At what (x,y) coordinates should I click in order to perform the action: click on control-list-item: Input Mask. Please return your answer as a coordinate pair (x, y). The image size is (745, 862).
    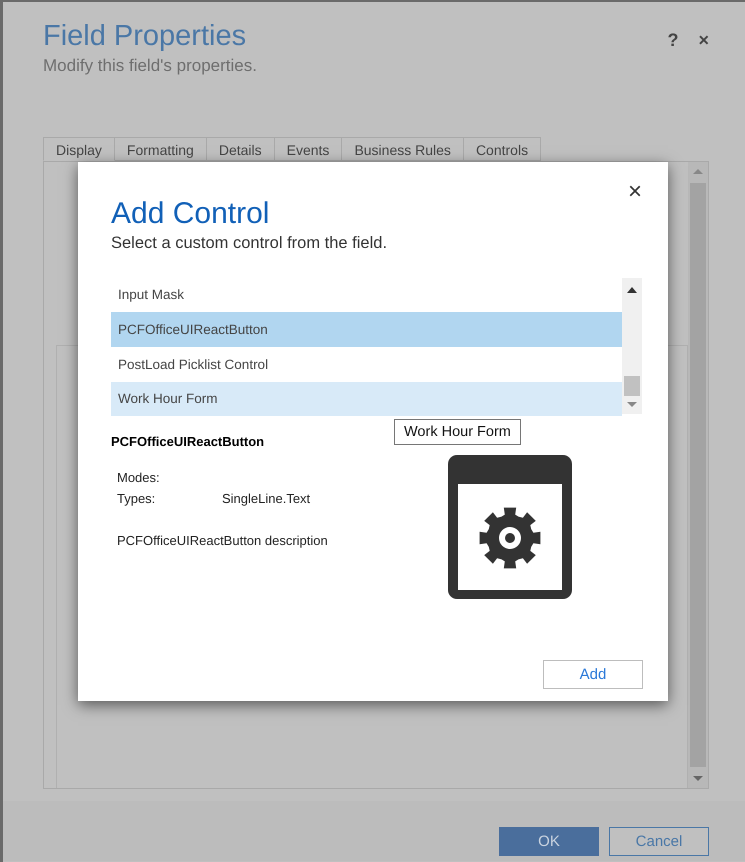
    Looking at the image, I should click on (366, 295).